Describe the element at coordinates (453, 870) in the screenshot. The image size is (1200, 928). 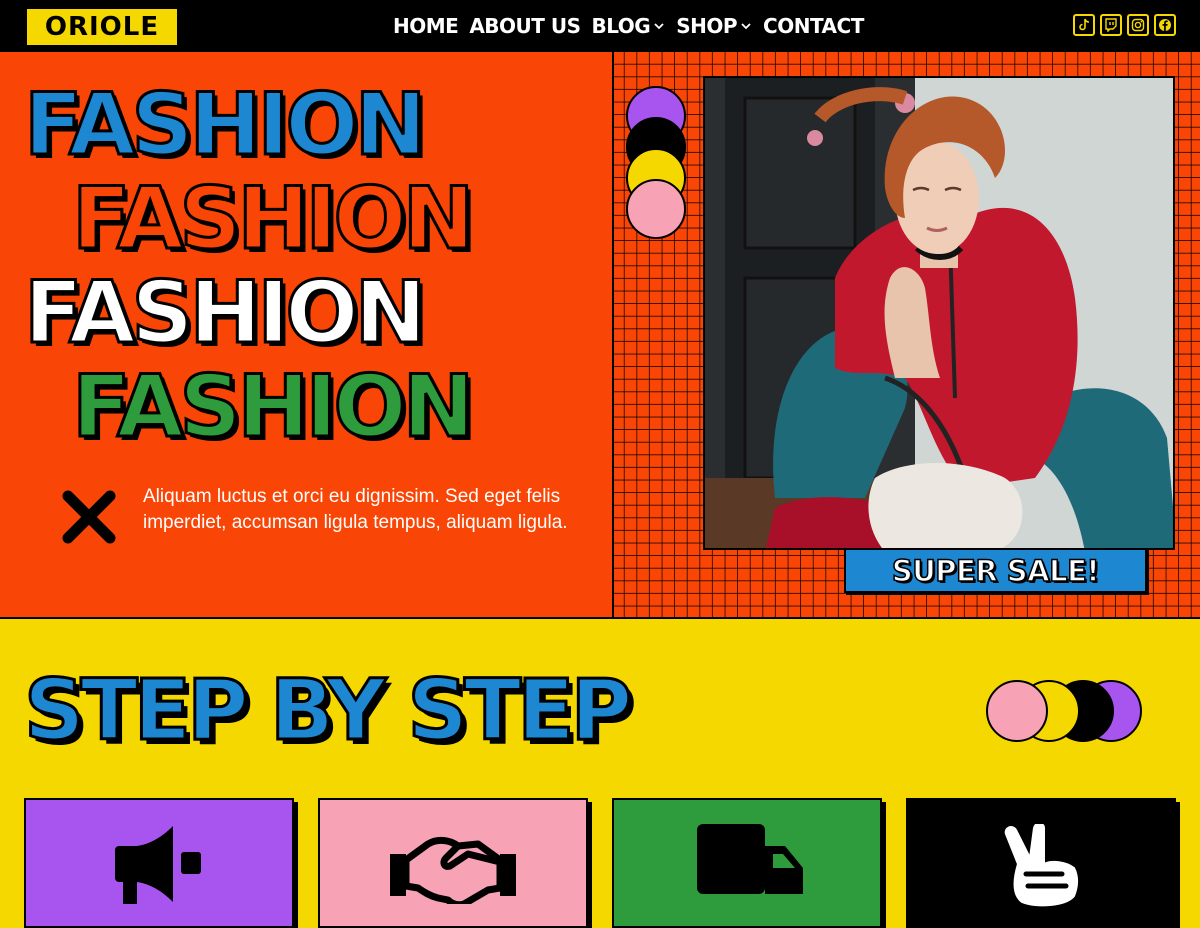
I see `handshake-icon` at that location.